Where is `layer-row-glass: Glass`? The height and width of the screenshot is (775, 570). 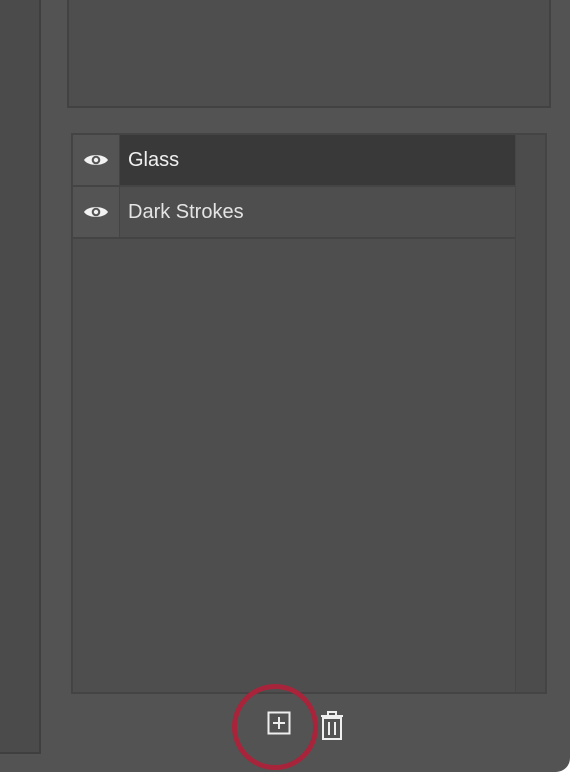
layer-row-glass: Glass is located at coordinates (295, 161).